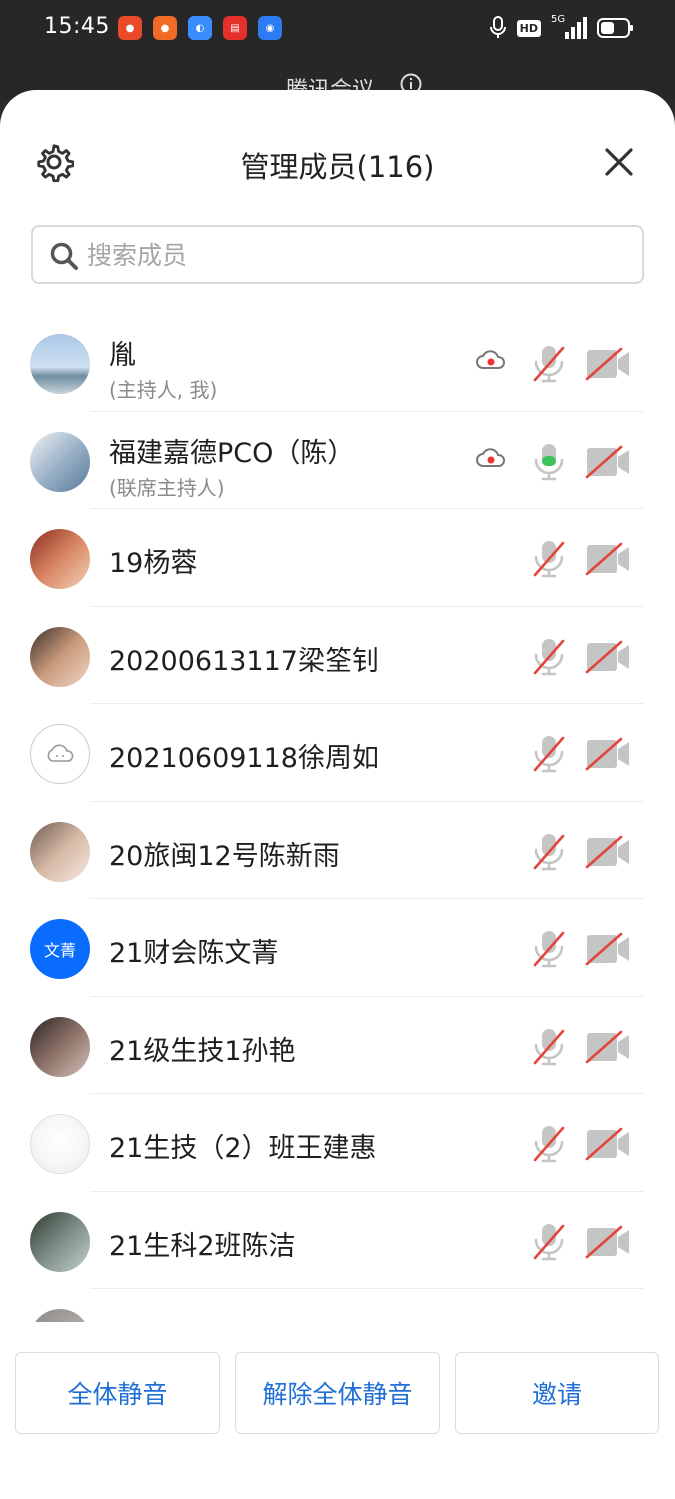 The image size is (675, 1499). Describe the element at coordinates (619, 162) in the screenshot. I see `close-icon` at that location.